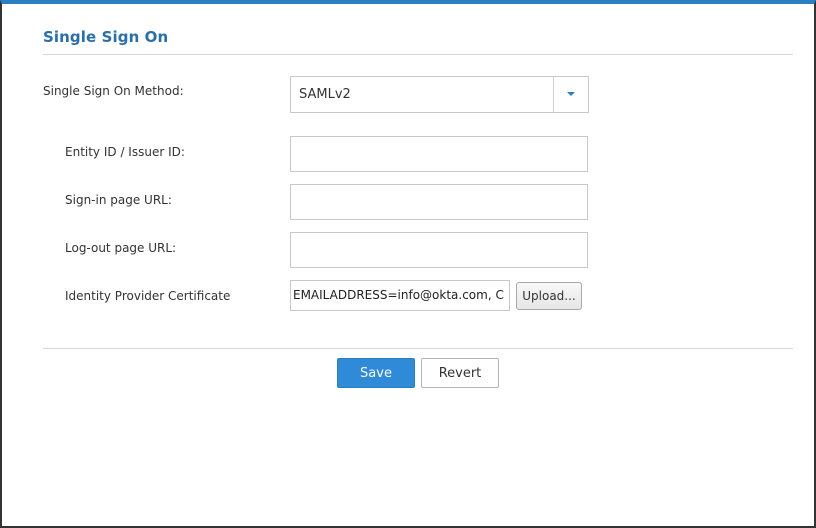 The image size is (816, 528). Describe the element at coordinates (106, 37) in the screenshot. I see `page-title: Single Sign On` at that location.